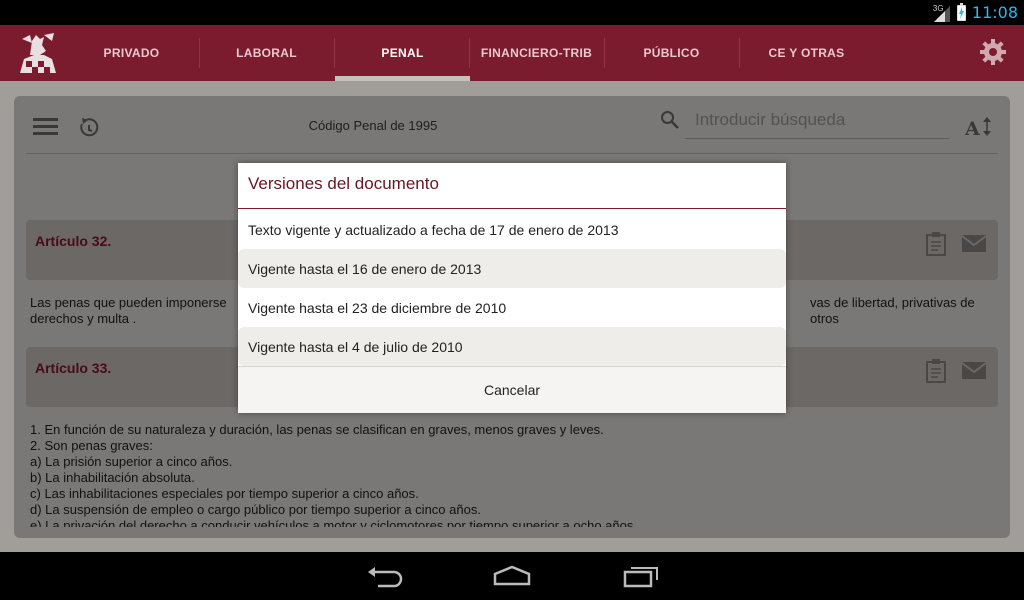 The height and width of the screenshot is (600, 1024). Describe the element at coordinates (512, 153) in the screenshot. I see `toolbar-divider` at that location.